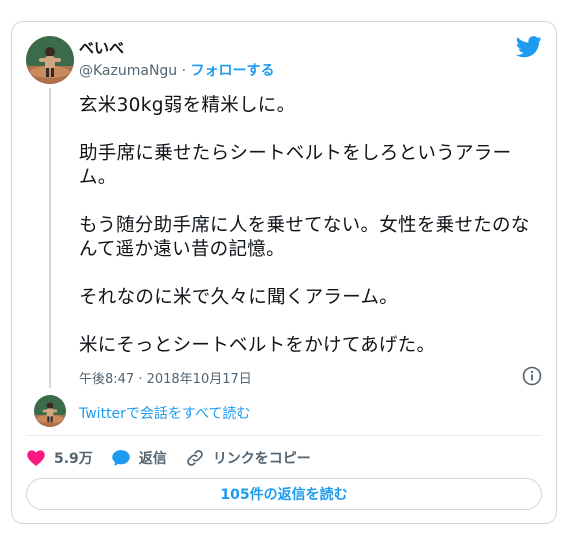 Image resolution: width=566 pixels, height=539 pixels. What do you see at coordinates (128, 71) in the screenshot?
I see `author-handle: @KazumaNgu` at bounding box center [128, 71].